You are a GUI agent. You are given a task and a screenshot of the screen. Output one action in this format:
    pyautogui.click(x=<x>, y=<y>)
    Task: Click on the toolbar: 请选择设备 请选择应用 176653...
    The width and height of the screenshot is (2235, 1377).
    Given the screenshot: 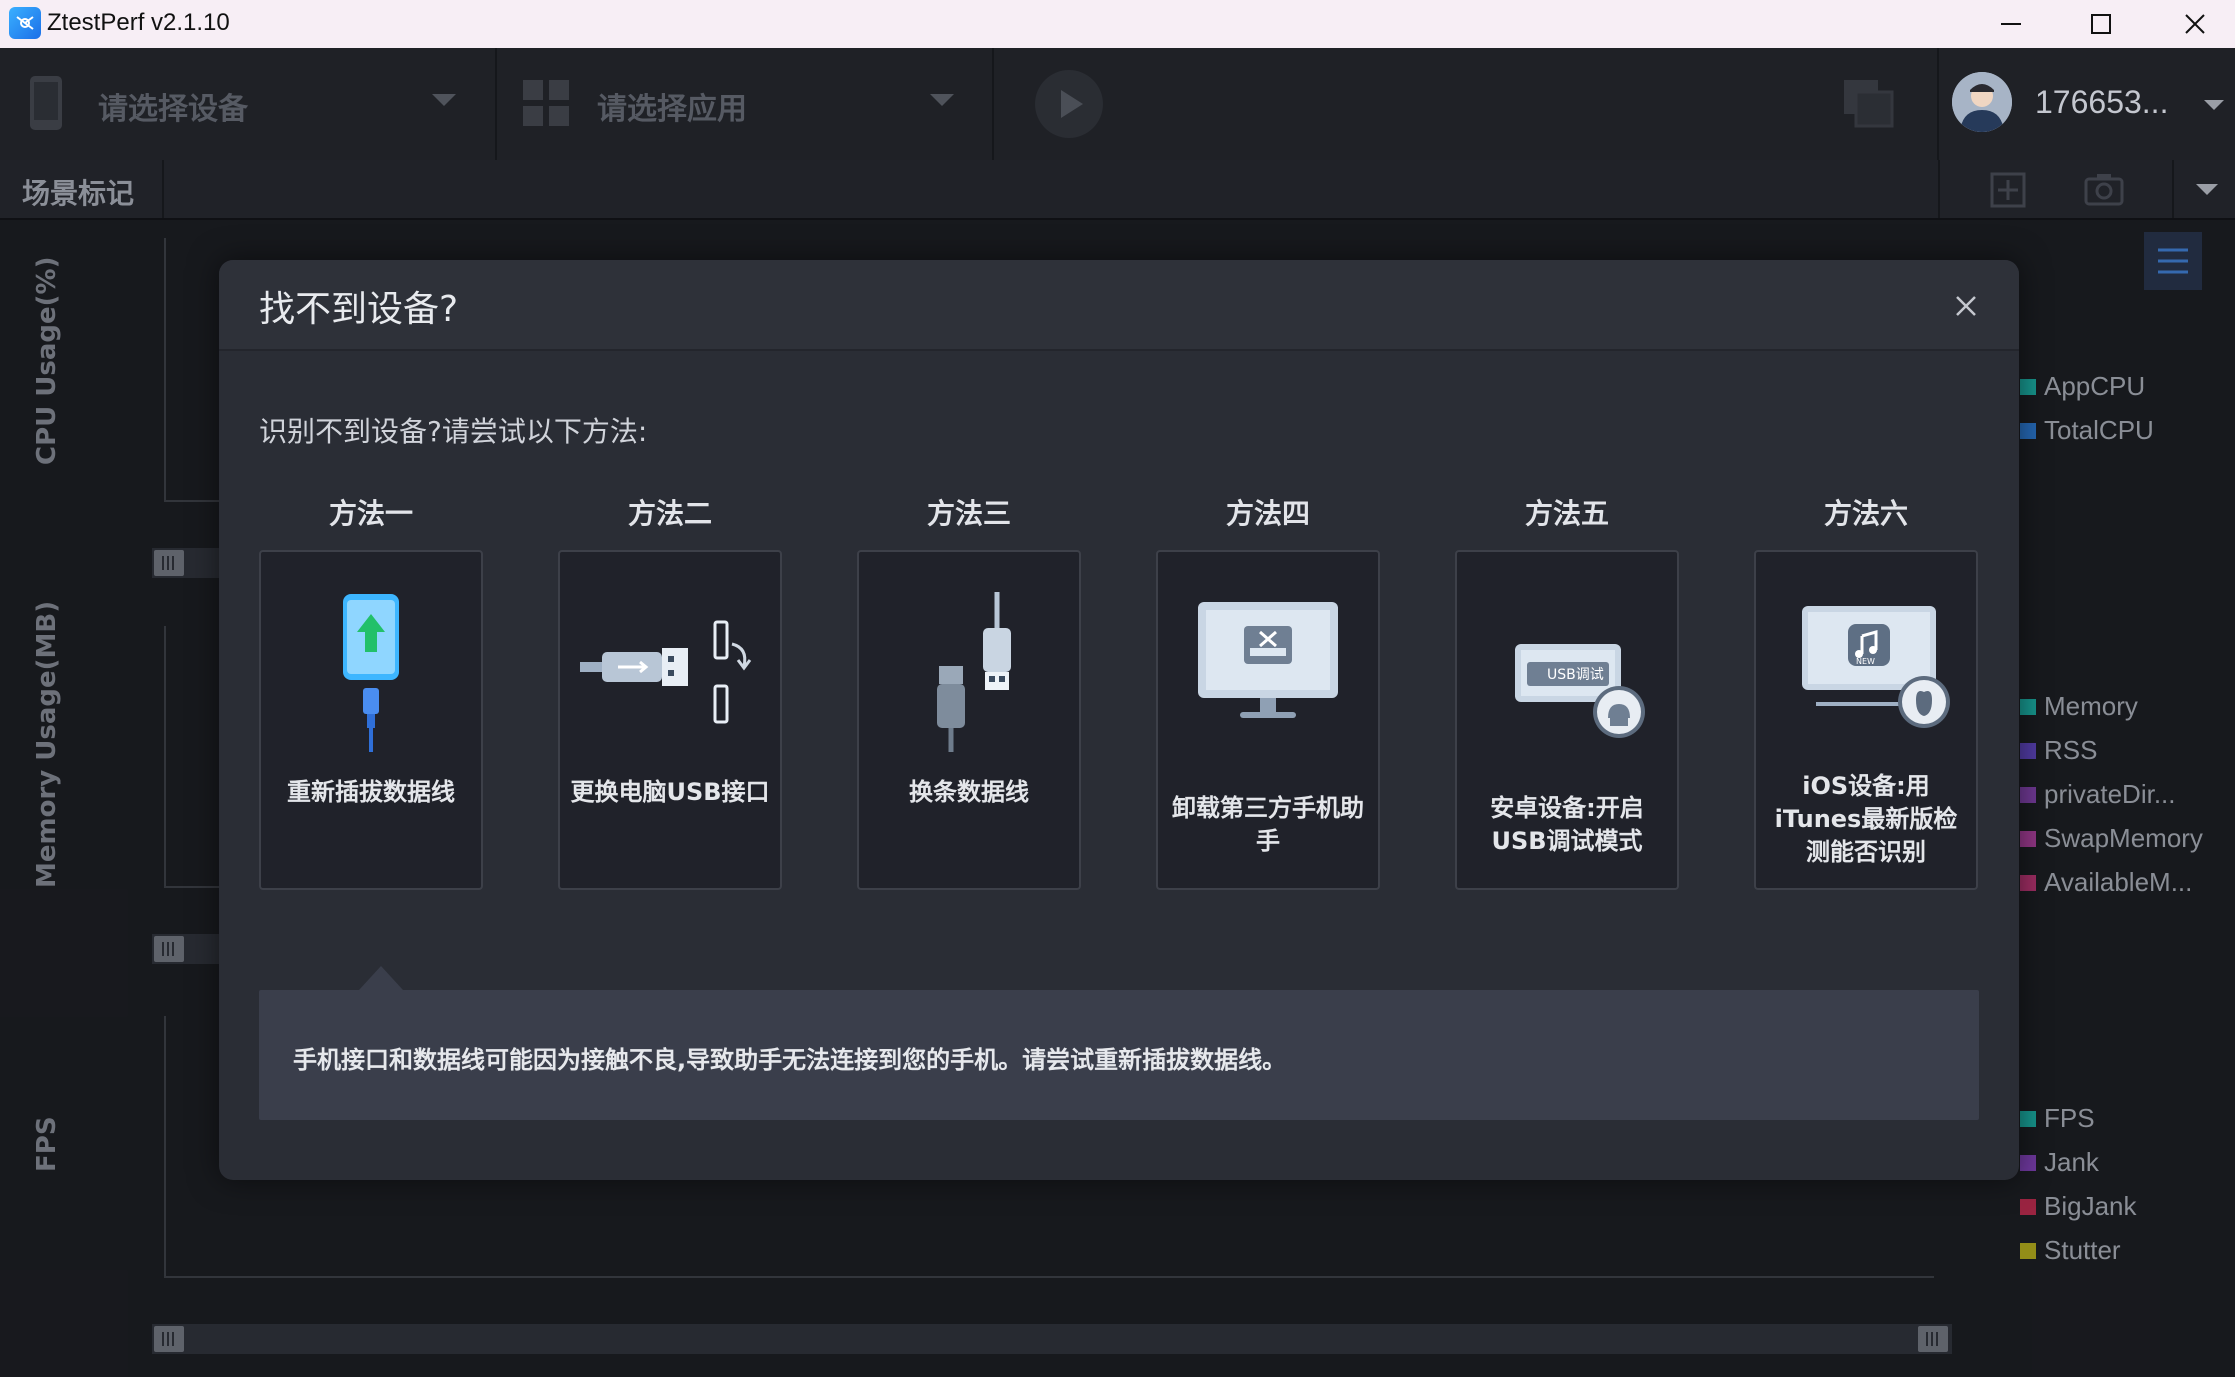 What is the action you would take?
    pyautogui.click(x=1117, y=105)
    